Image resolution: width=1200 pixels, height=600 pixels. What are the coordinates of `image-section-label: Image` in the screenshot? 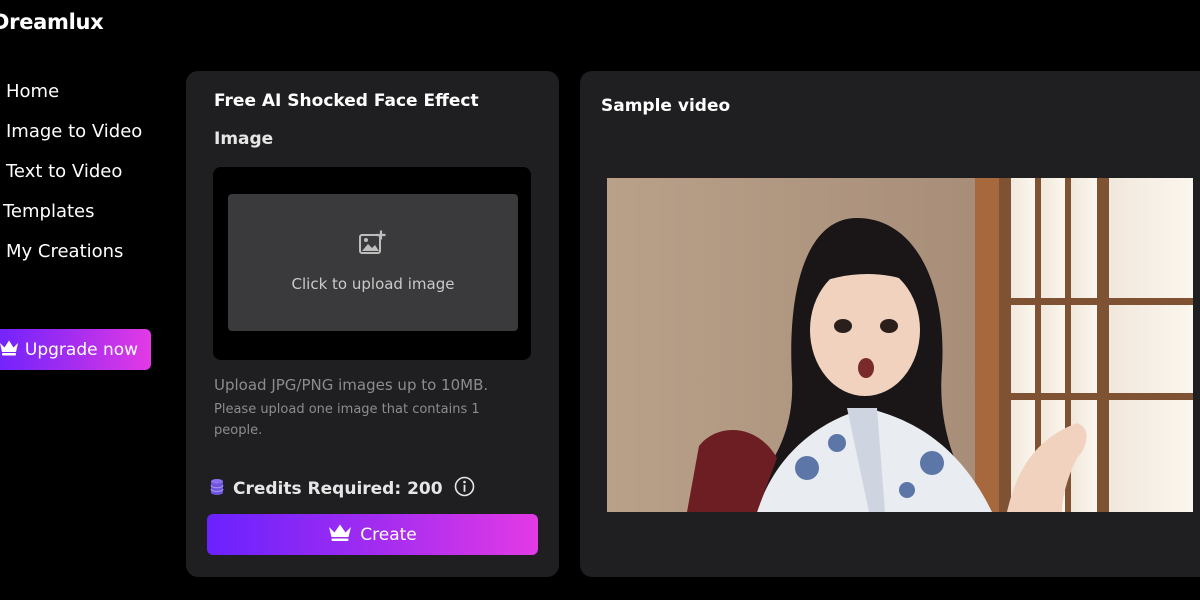 It's located at (244, 139).